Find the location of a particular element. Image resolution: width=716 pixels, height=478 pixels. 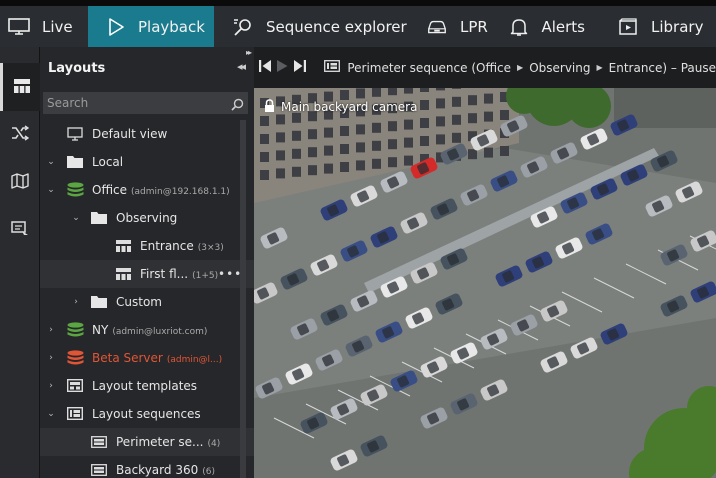

tree-item-local: ⌄ Local is located at coordinates (147, 162).